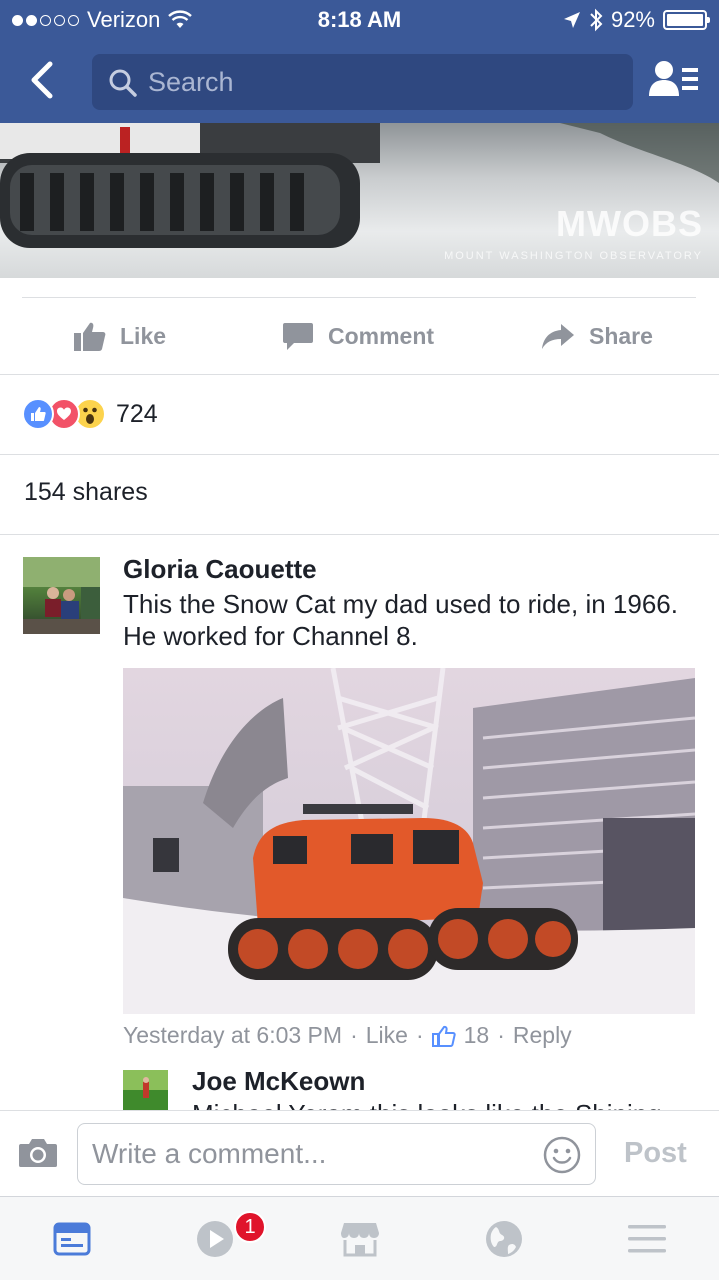 The height and width of the screenshot is (1280, 719). I want to click on news-feed-icon, so click(72, 1239).